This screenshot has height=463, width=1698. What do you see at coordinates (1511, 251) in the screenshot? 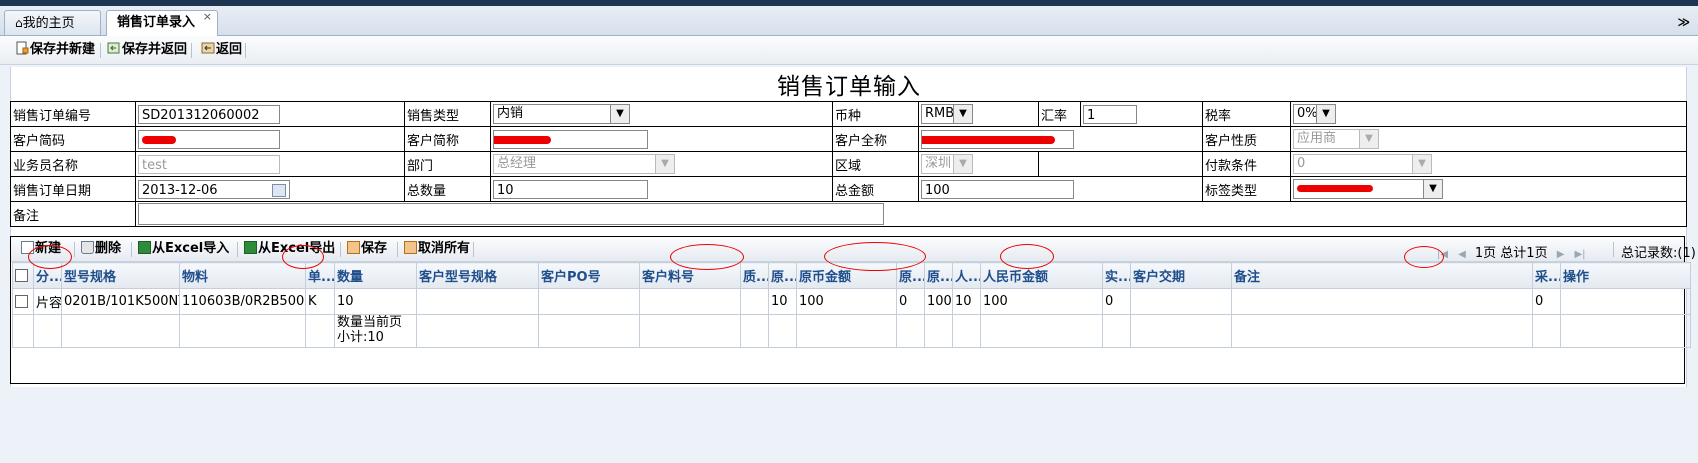
I see `pagination: |◀ ◀ 1页 总计1页 ▶ ▶|` at bounding box center [1511, 251].